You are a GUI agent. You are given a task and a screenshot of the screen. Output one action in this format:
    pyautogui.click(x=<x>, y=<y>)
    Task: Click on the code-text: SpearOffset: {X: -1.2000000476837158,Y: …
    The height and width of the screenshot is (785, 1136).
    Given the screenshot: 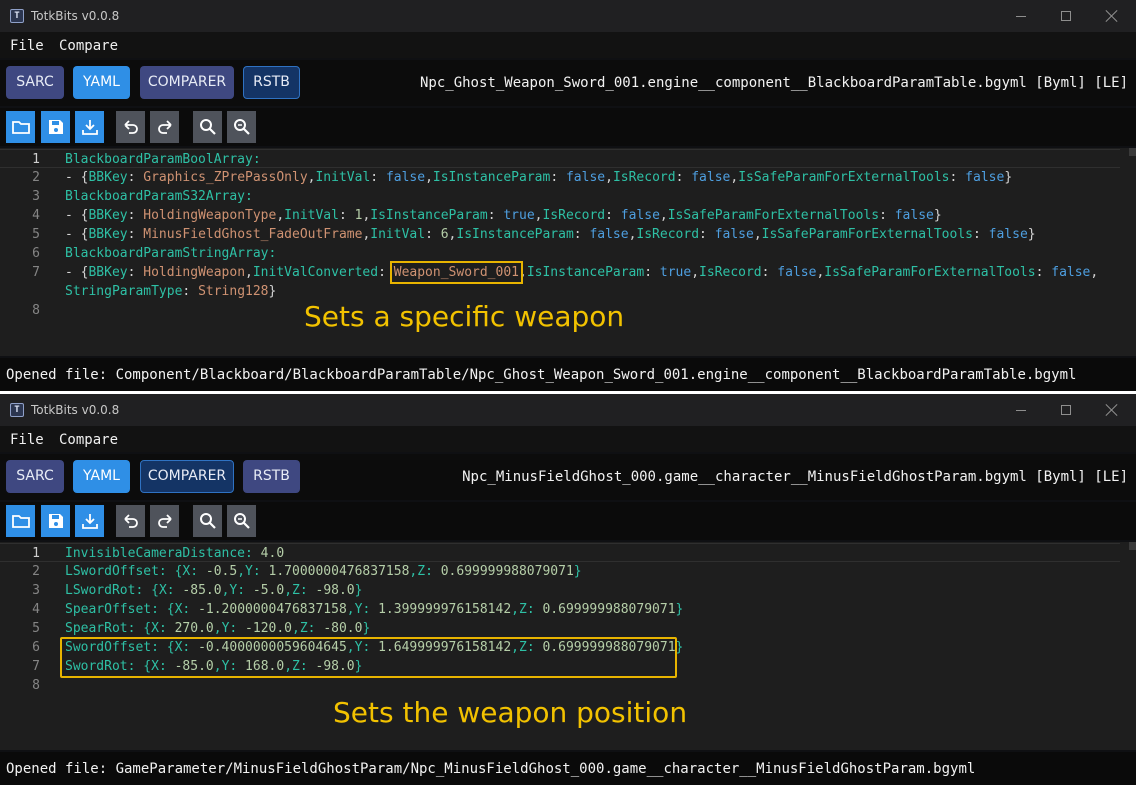 What is the action you would take?
    pyautogui.click(x=374, y=609)
    